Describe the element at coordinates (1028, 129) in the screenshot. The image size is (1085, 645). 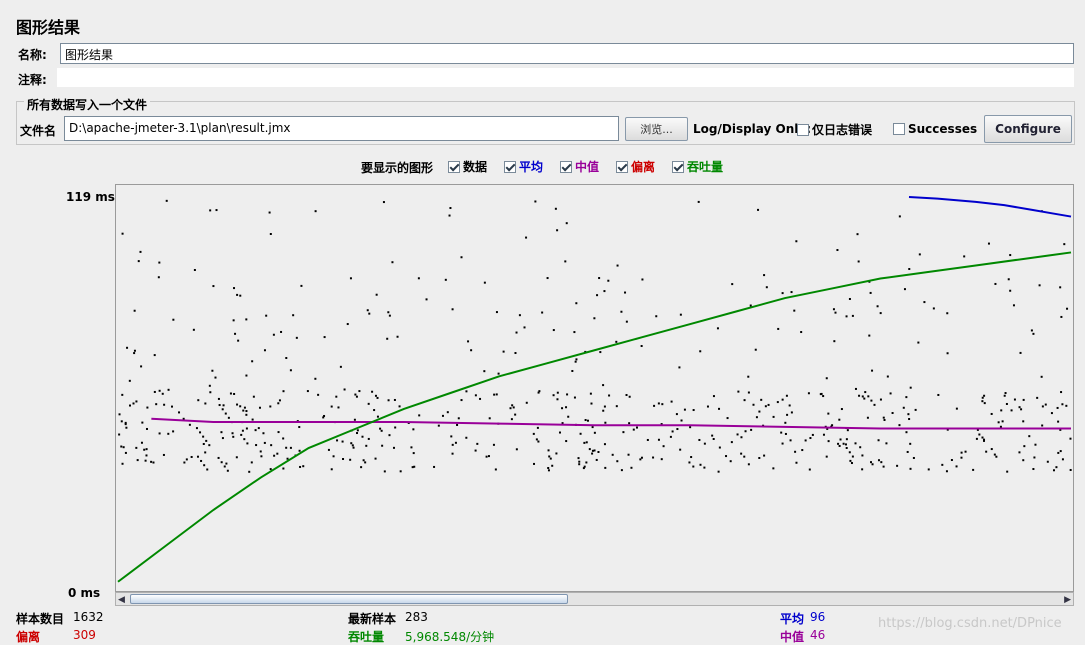
I see `configure-button: Configure` at that location.